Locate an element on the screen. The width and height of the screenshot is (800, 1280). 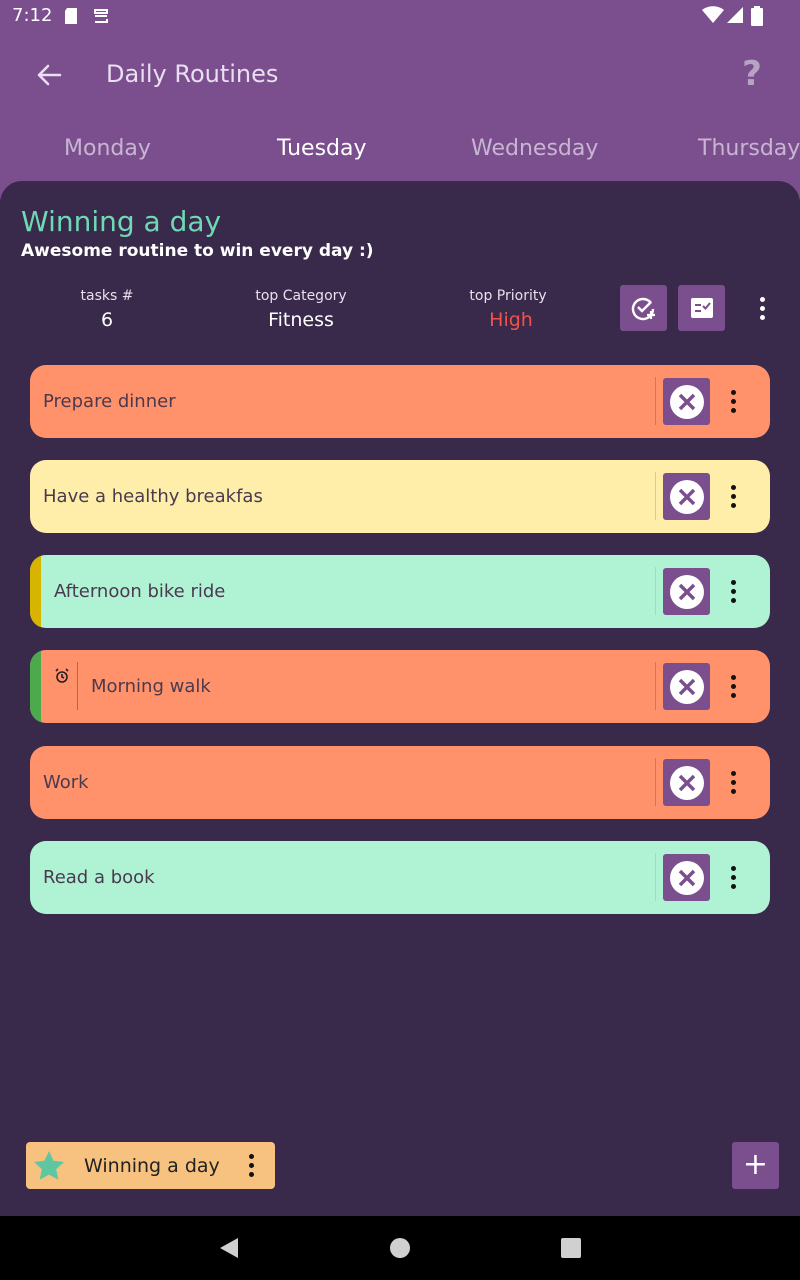
alarm-icon is located at coordinates (62, 675).